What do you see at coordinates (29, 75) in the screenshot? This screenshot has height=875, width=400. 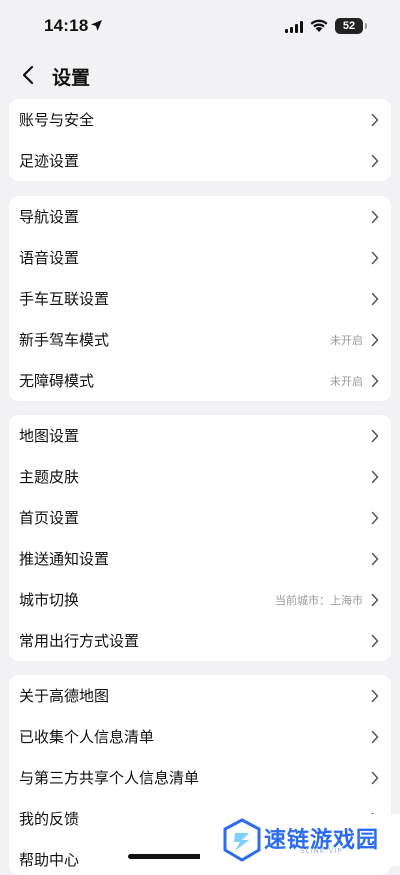 I see `back-arrow-icon` at bounding box center [29, 75].